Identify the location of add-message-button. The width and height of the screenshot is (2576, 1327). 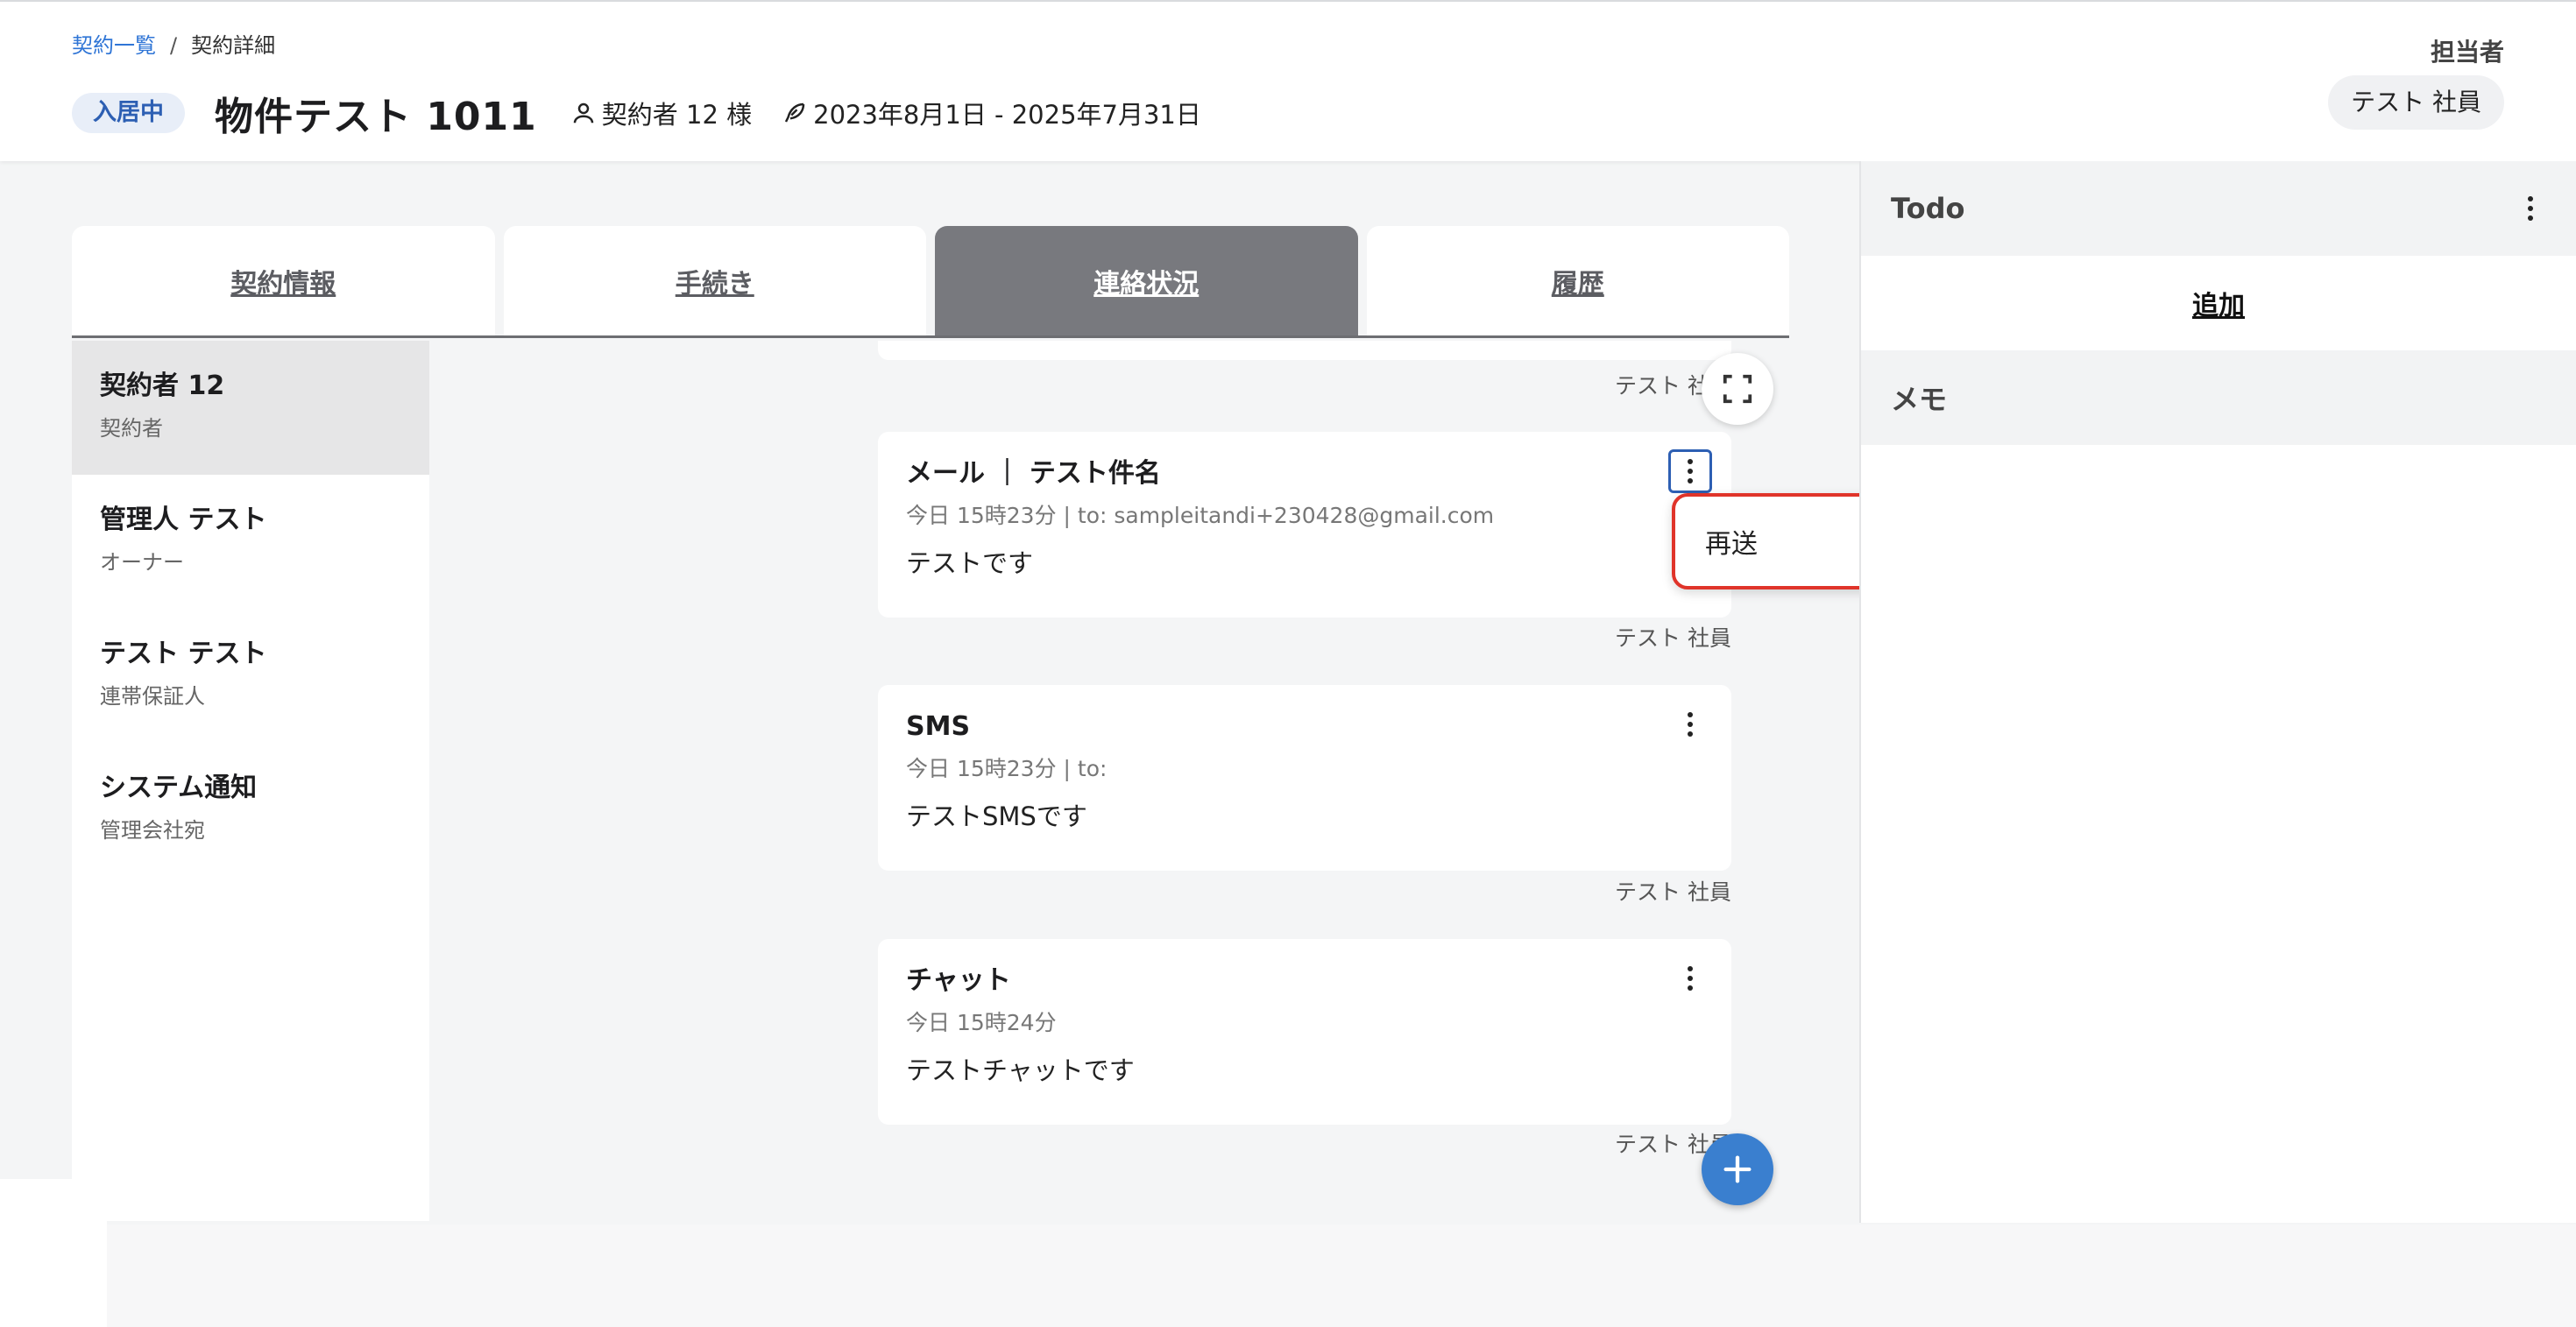
(1737, 1169).